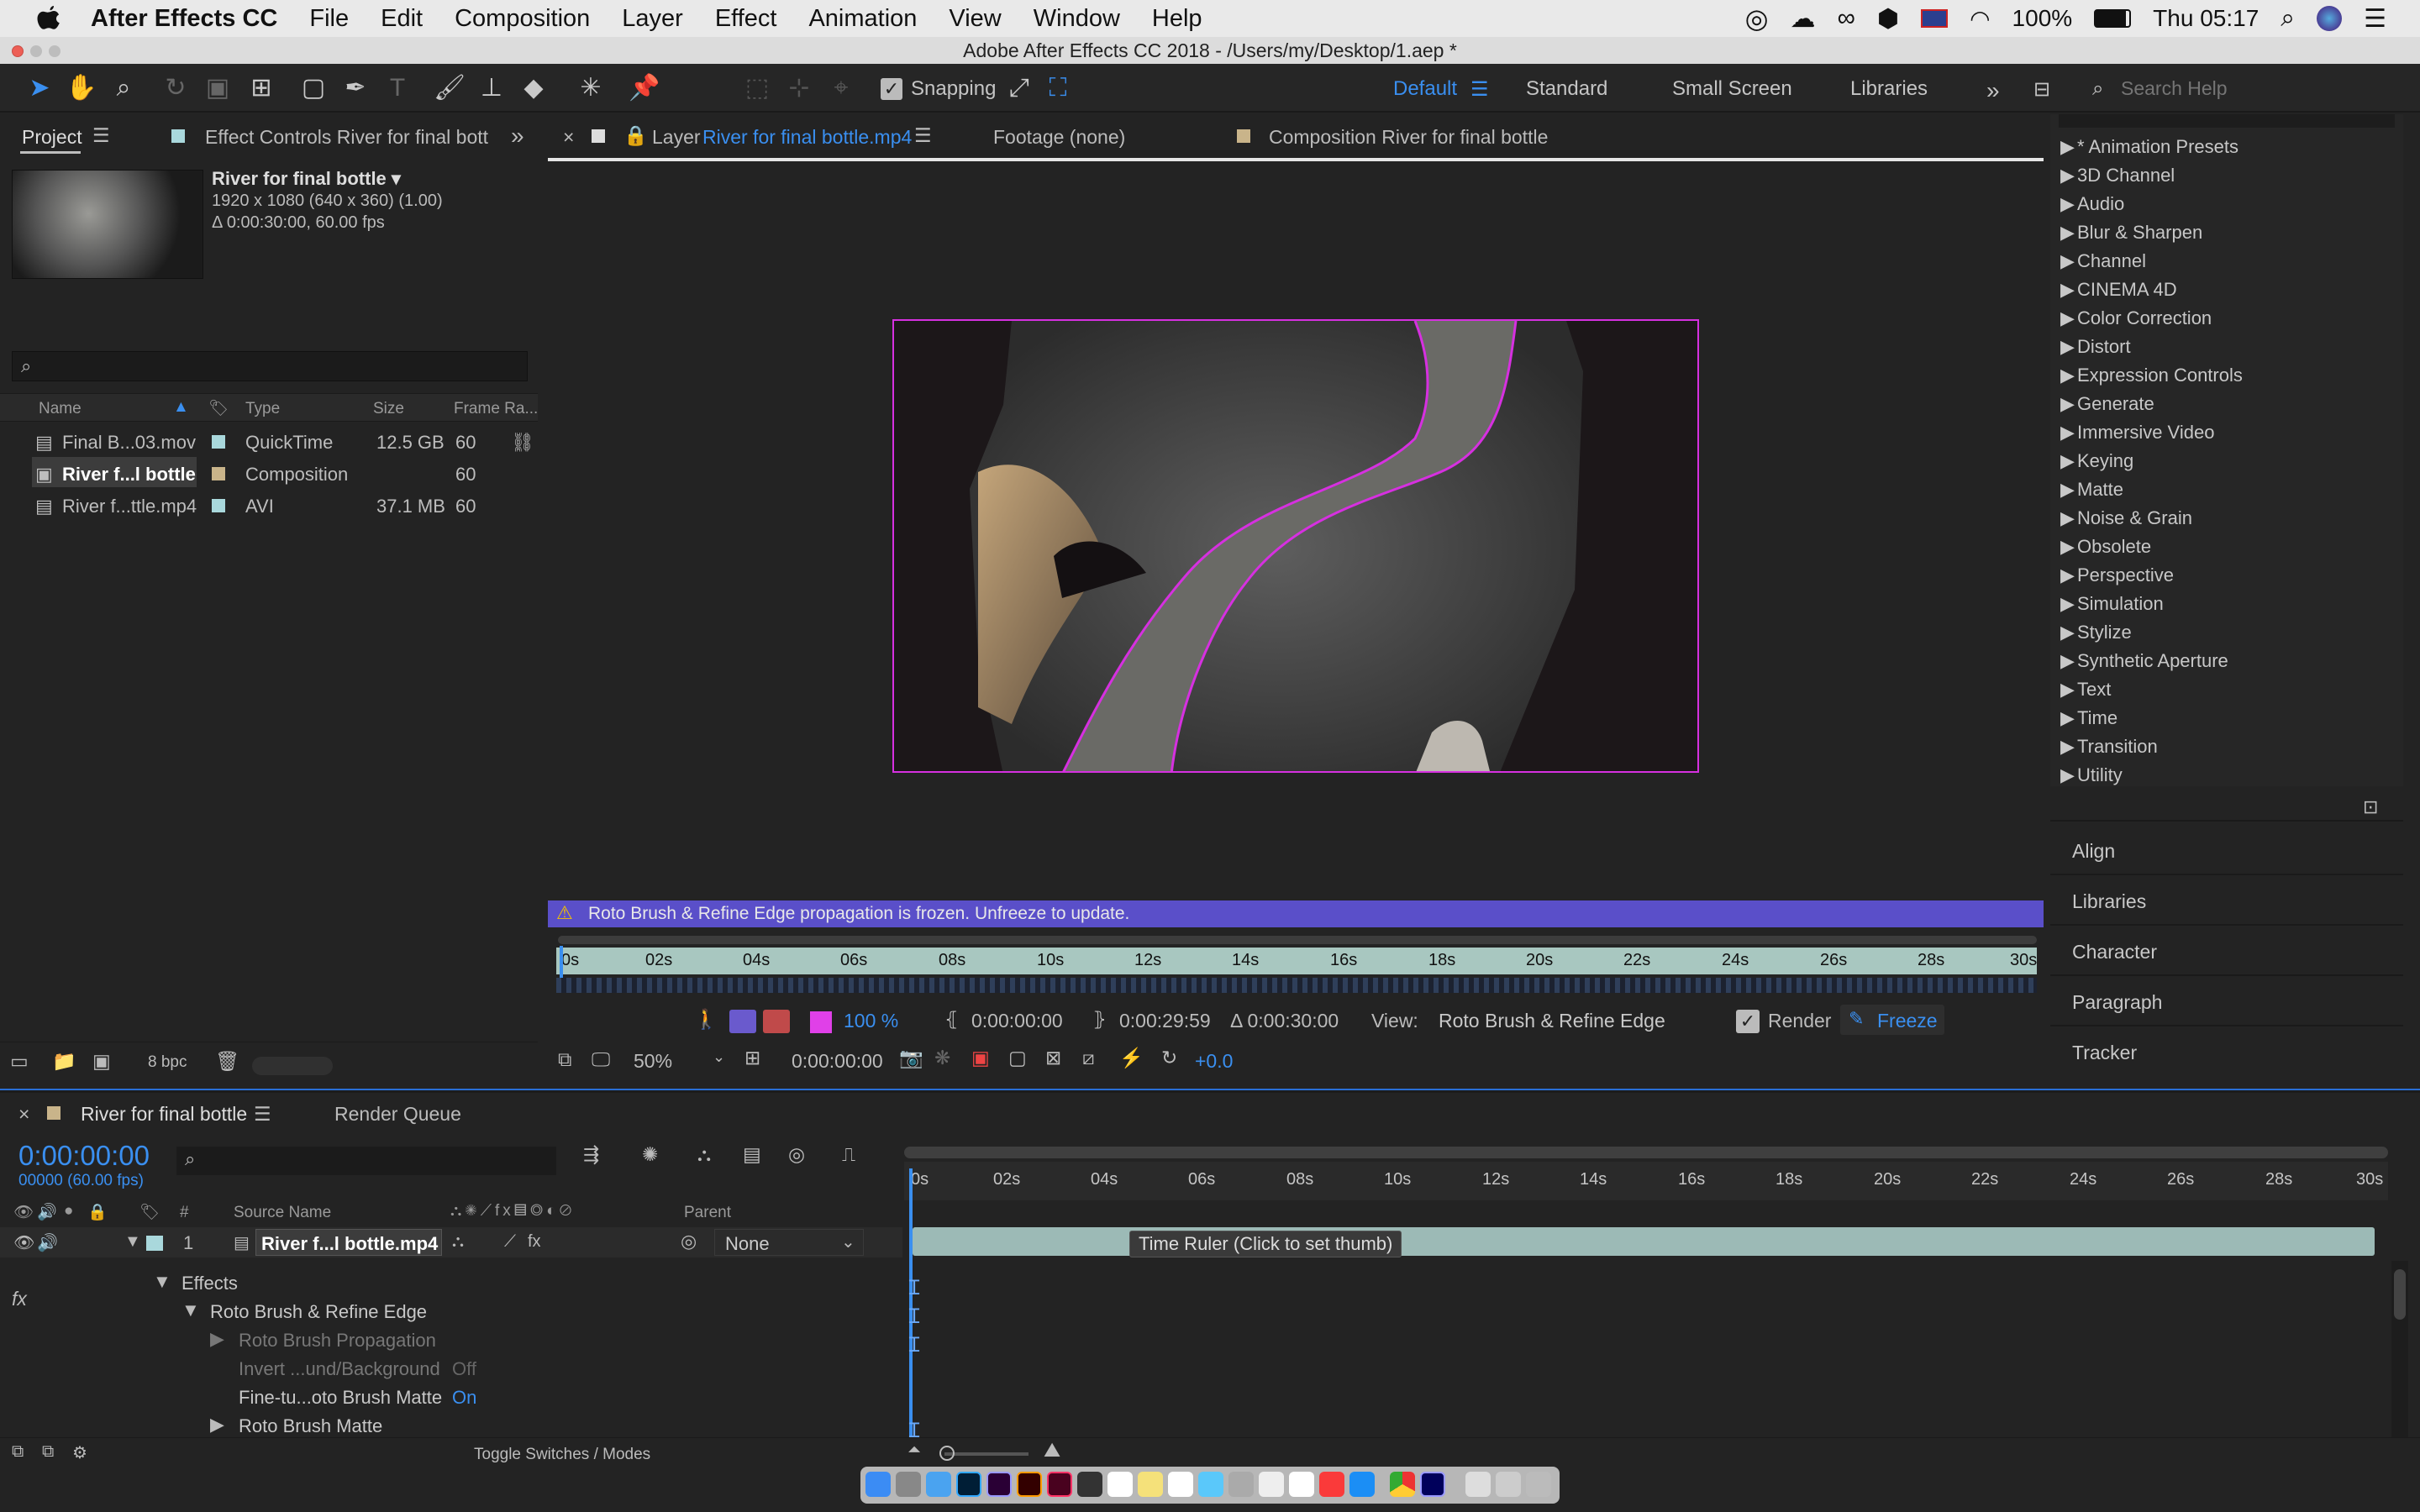  What do you see at coordinates (2145, 318) in the screenshot?
I see `effect-category: Color Correction` at bounding box center [2145, 318].